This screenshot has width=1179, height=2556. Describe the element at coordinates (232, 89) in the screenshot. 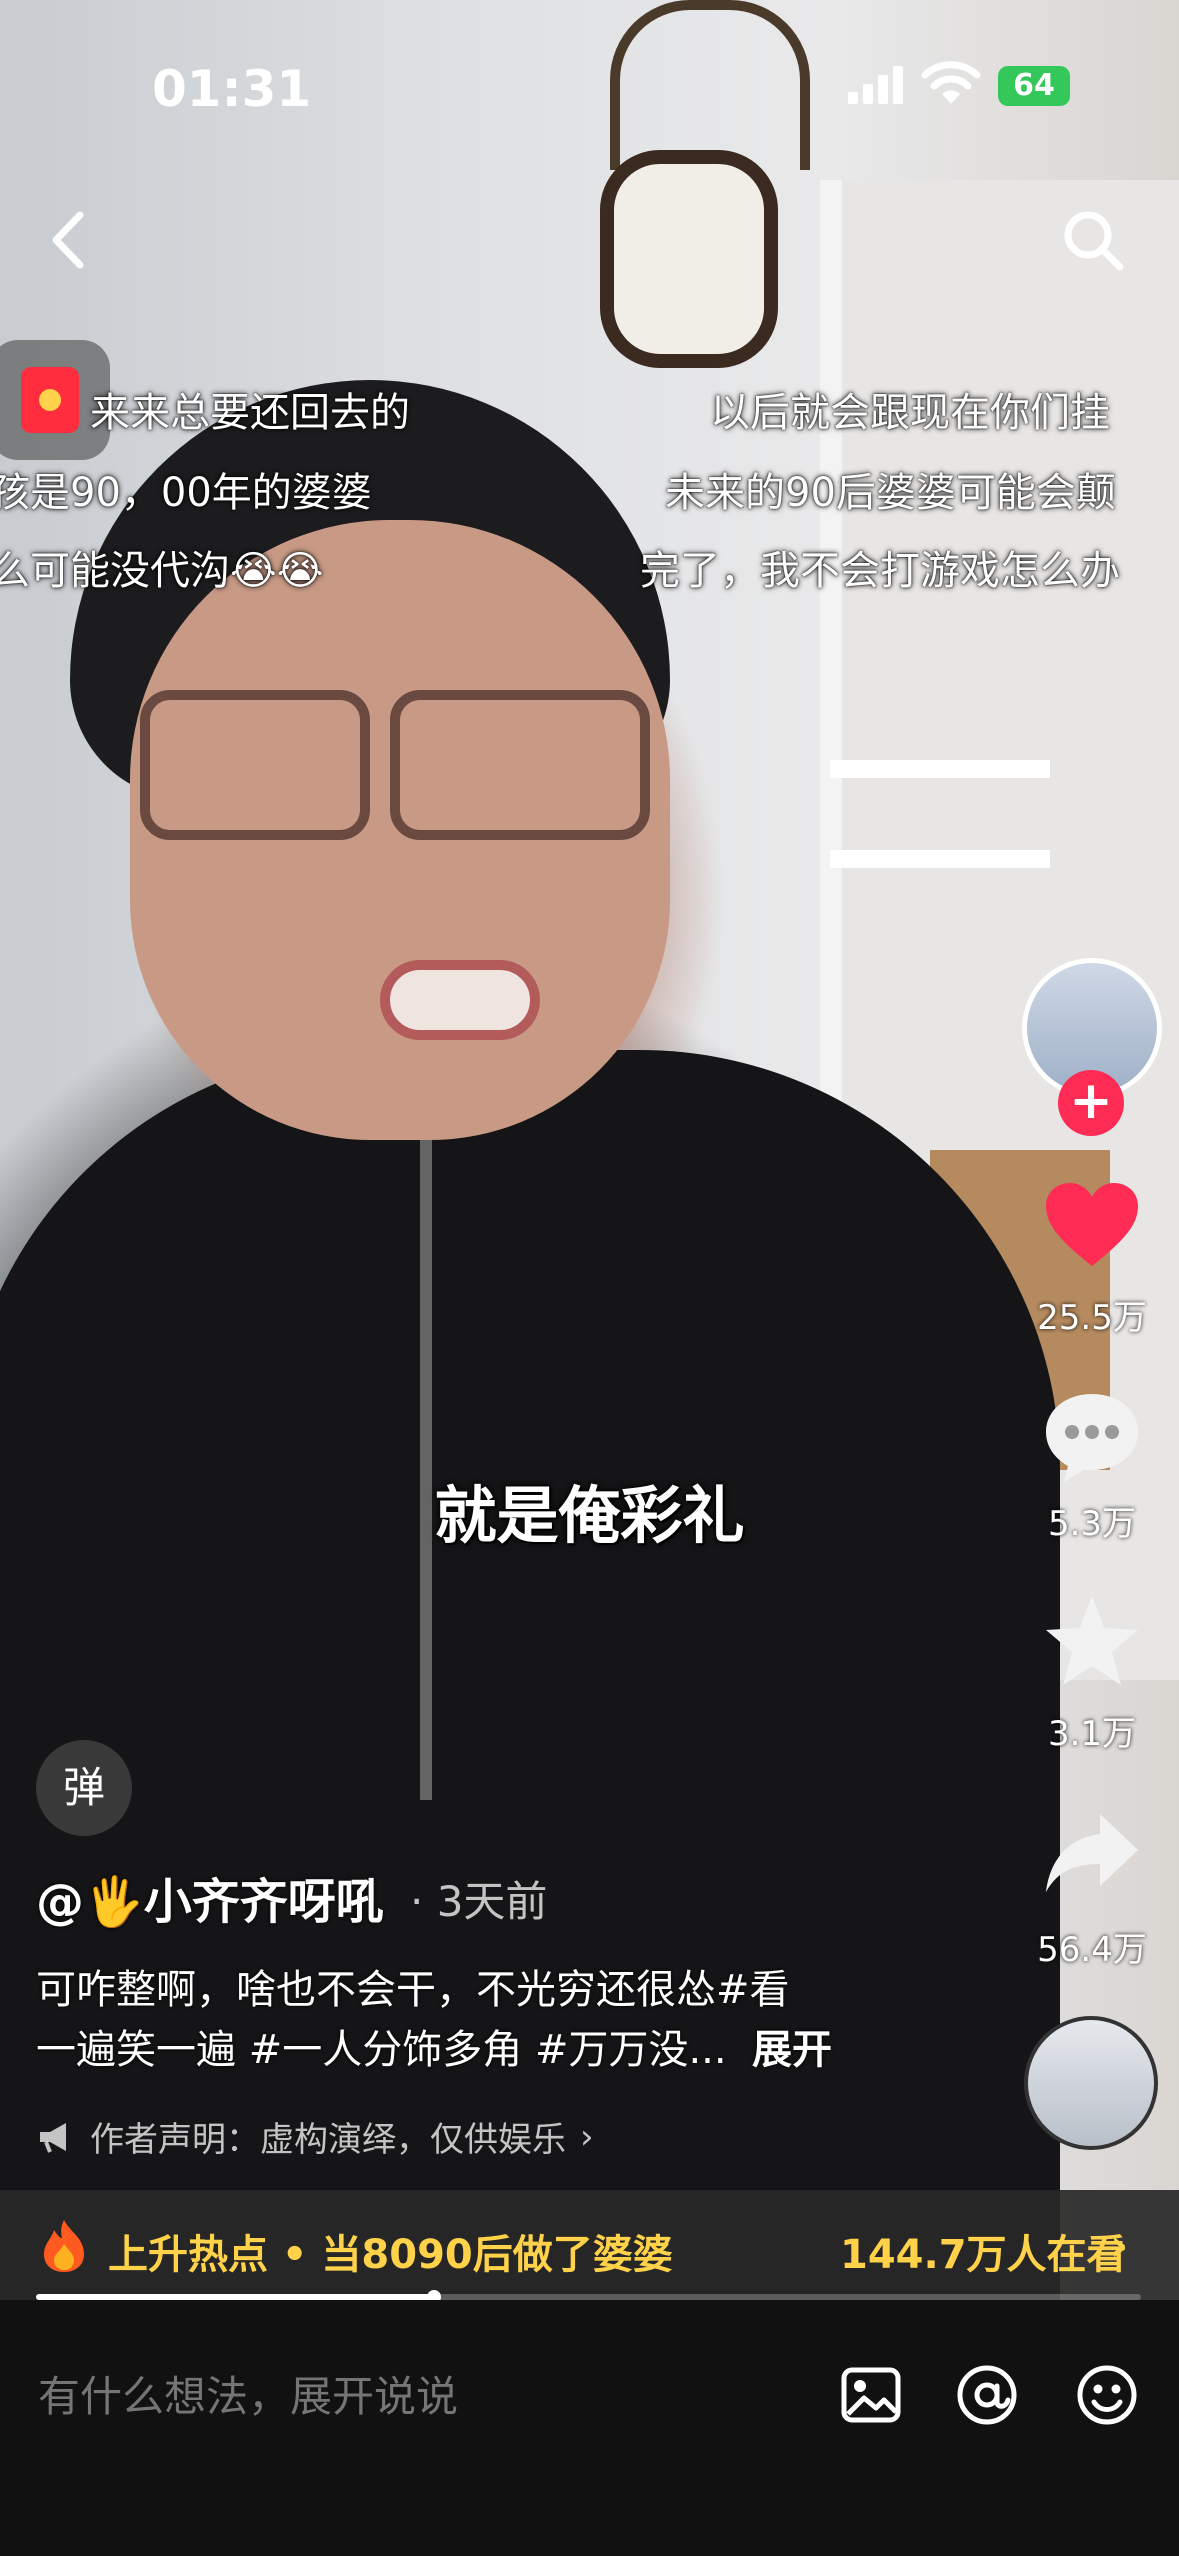

I see `status-time: 01:31` at that location.